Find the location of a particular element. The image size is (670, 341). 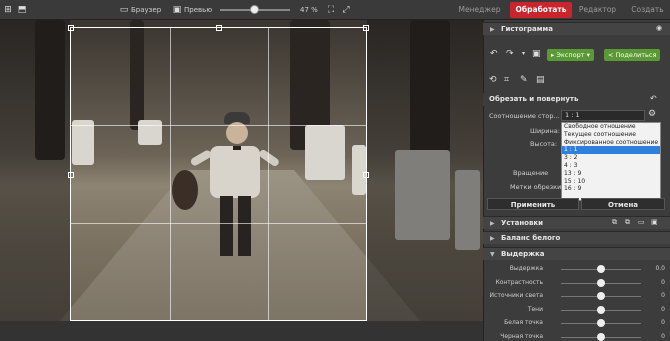

adjustment-row: Источники света 0 is located at coordinates (576, 297).